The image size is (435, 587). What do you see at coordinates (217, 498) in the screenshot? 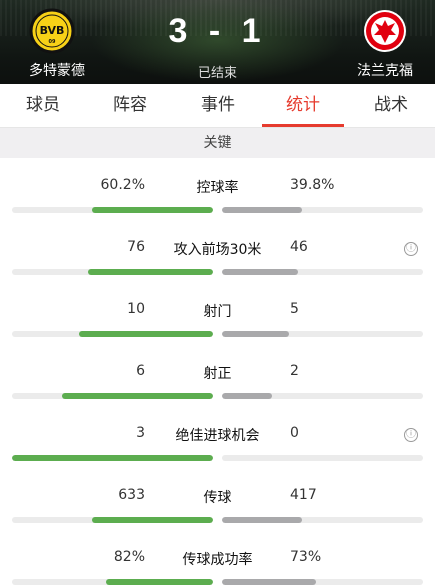
I see `stat-label: 传球` at bounding box center [217, 498].